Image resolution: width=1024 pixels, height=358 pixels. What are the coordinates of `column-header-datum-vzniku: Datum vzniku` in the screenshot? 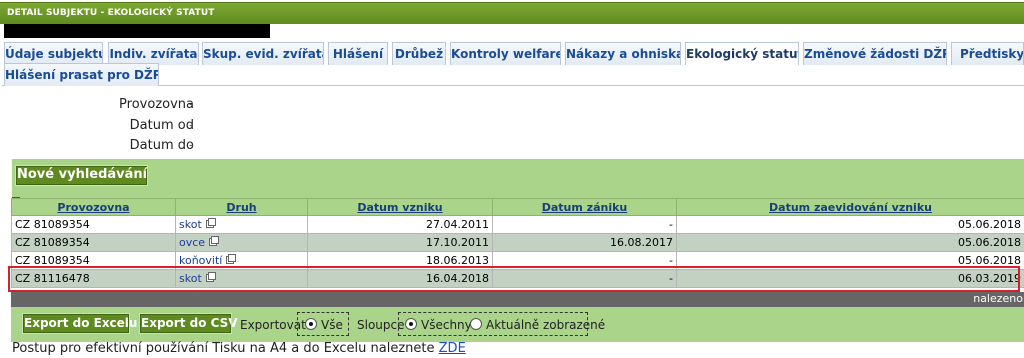 It's located at (400, 207).